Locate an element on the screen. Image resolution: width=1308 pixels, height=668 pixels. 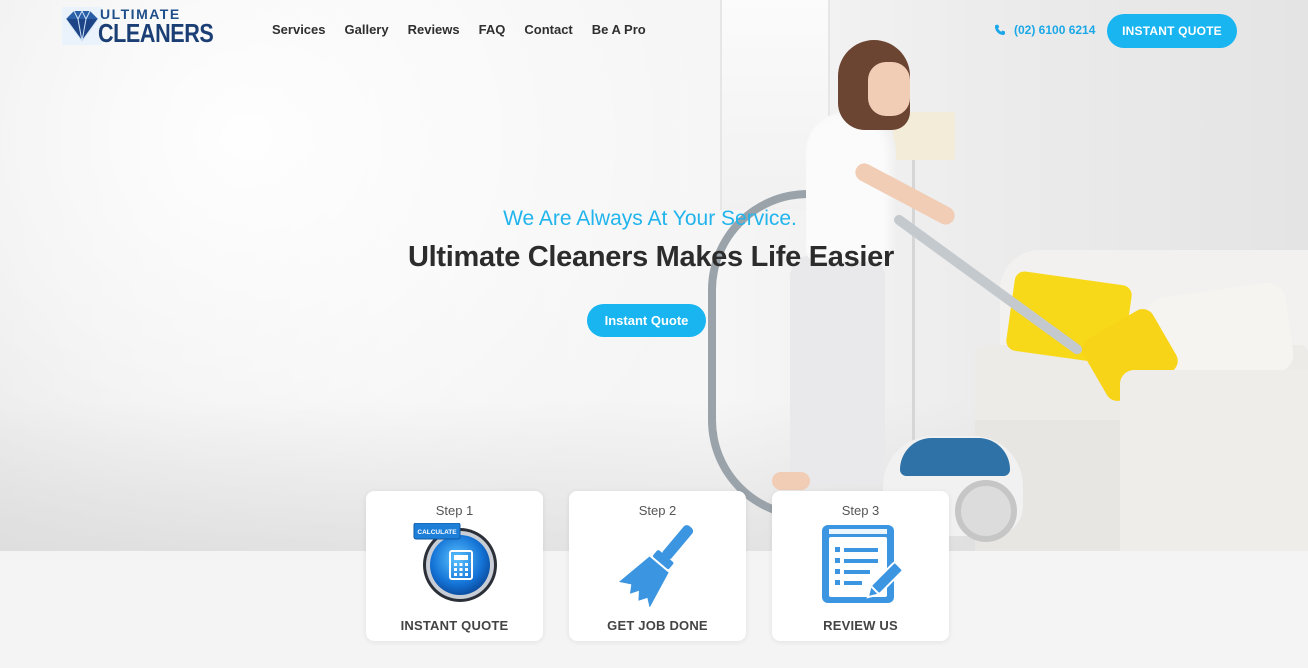
header-instant-quote-button: INSTANT QUOTE is located at coordinates (1172, 31).